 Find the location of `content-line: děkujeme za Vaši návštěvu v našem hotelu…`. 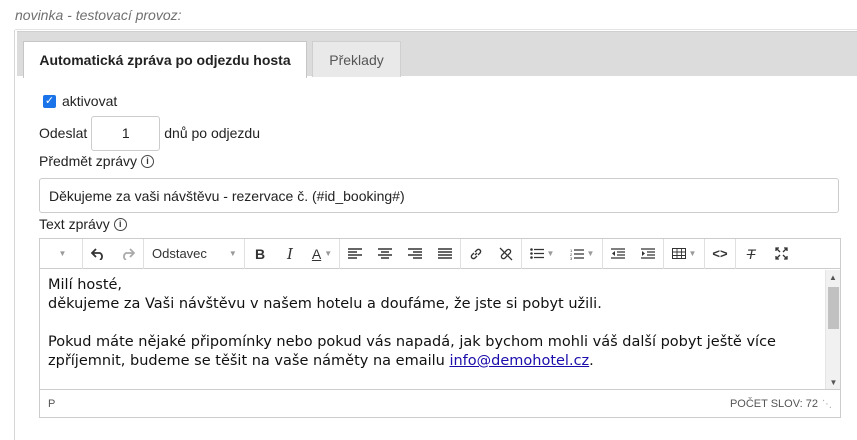

content-line: děkujeme za Vaši návštěvu v našem hotelu… is located at coordinates (325, 304).